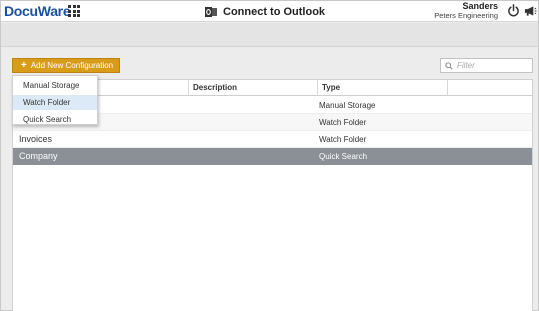 This screenshot has width=539, height=311. Describe the element at coordinates (24, 65) in the screenshot. I see `plus-icon: +` at that location.